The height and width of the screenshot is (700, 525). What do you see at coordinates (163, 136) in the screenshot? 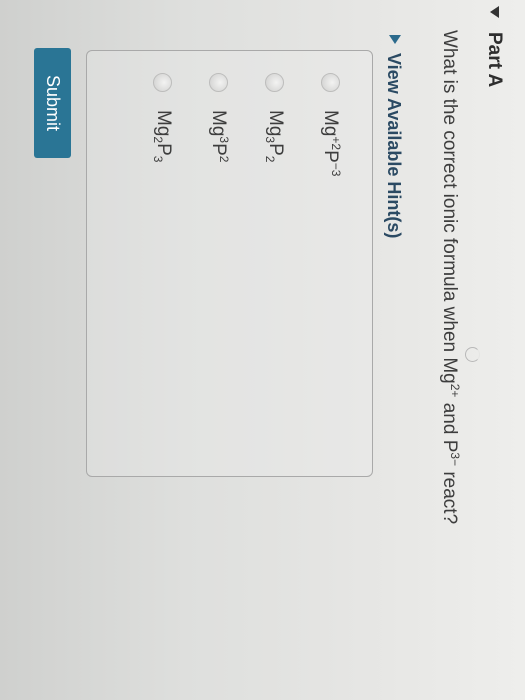
I see `option-label: Mg2P3` at bounding box center [163, 136].